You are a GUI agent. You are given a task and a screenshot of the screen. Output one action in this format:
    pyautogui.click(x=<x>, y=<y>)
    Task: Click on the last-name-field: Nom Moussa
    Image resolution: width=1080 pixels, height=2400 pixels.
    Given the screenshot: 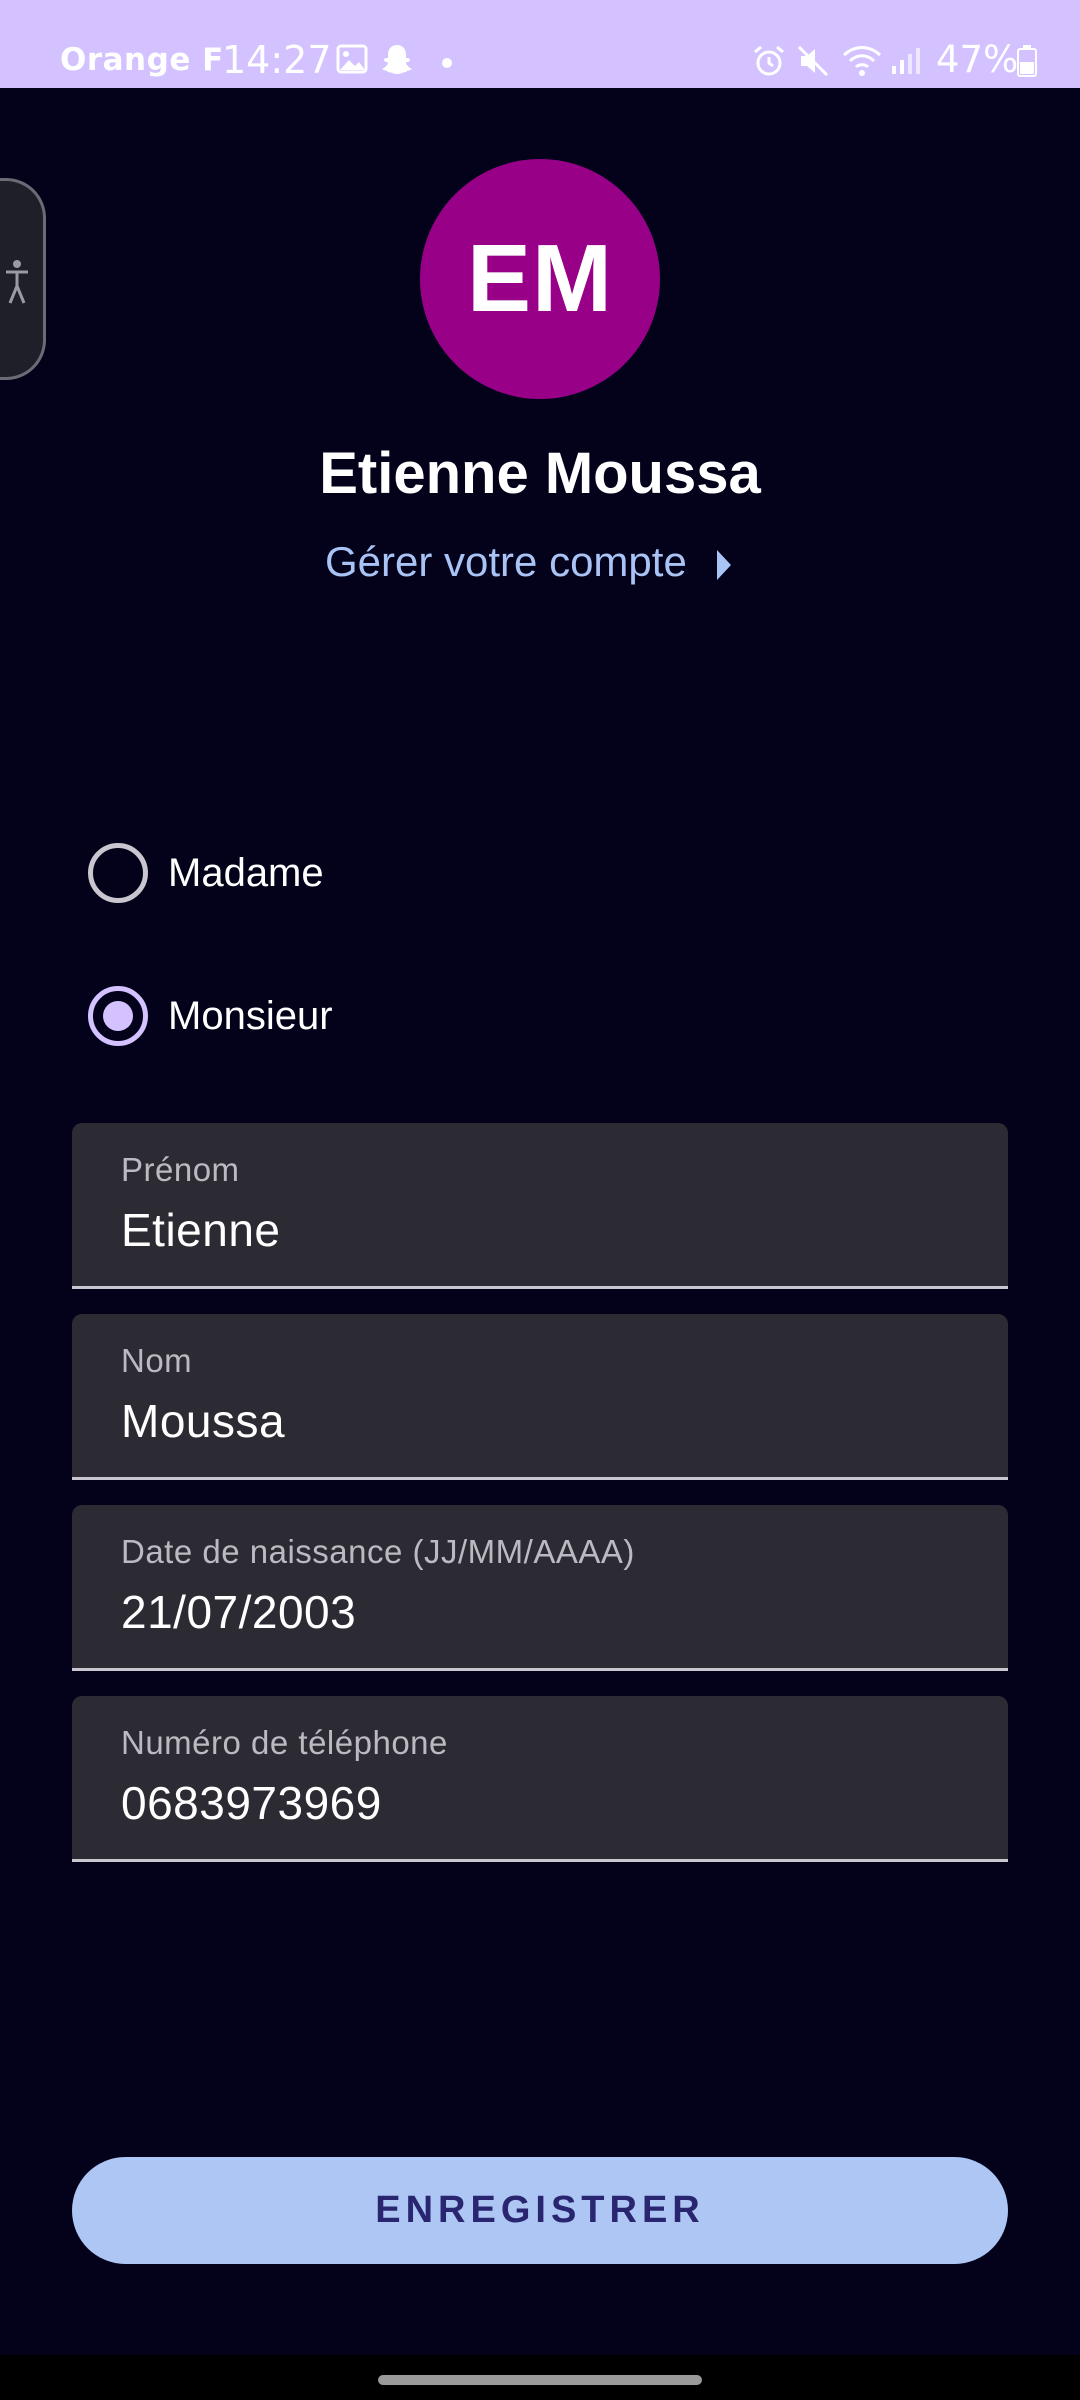 What is the action you would take?
    pyautogui.click(x=540, y=1397)
    